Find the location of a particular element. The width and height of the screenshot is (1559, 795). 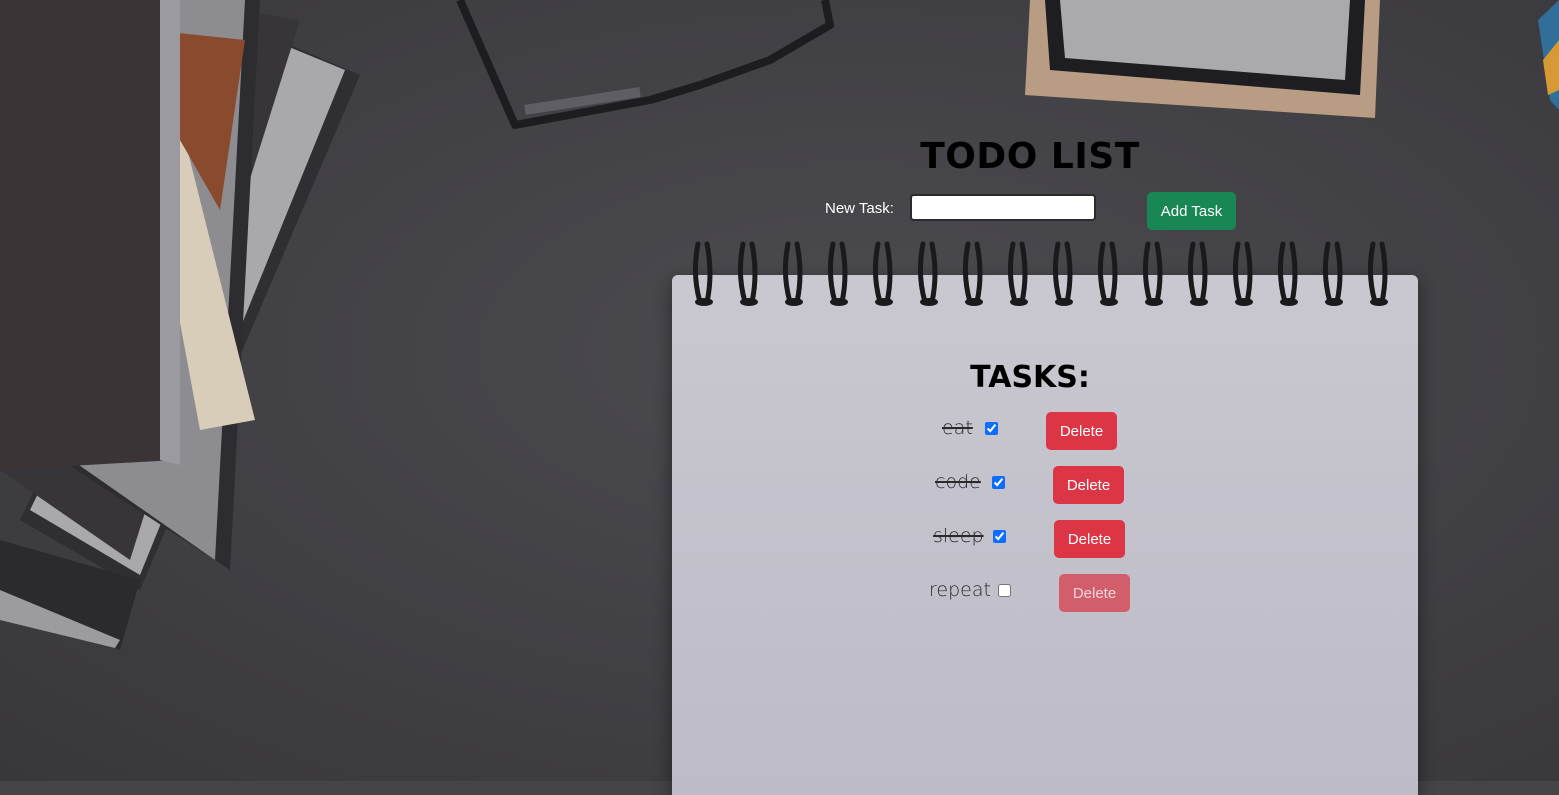

glasses-decoration is located at coordinates (645, 64).